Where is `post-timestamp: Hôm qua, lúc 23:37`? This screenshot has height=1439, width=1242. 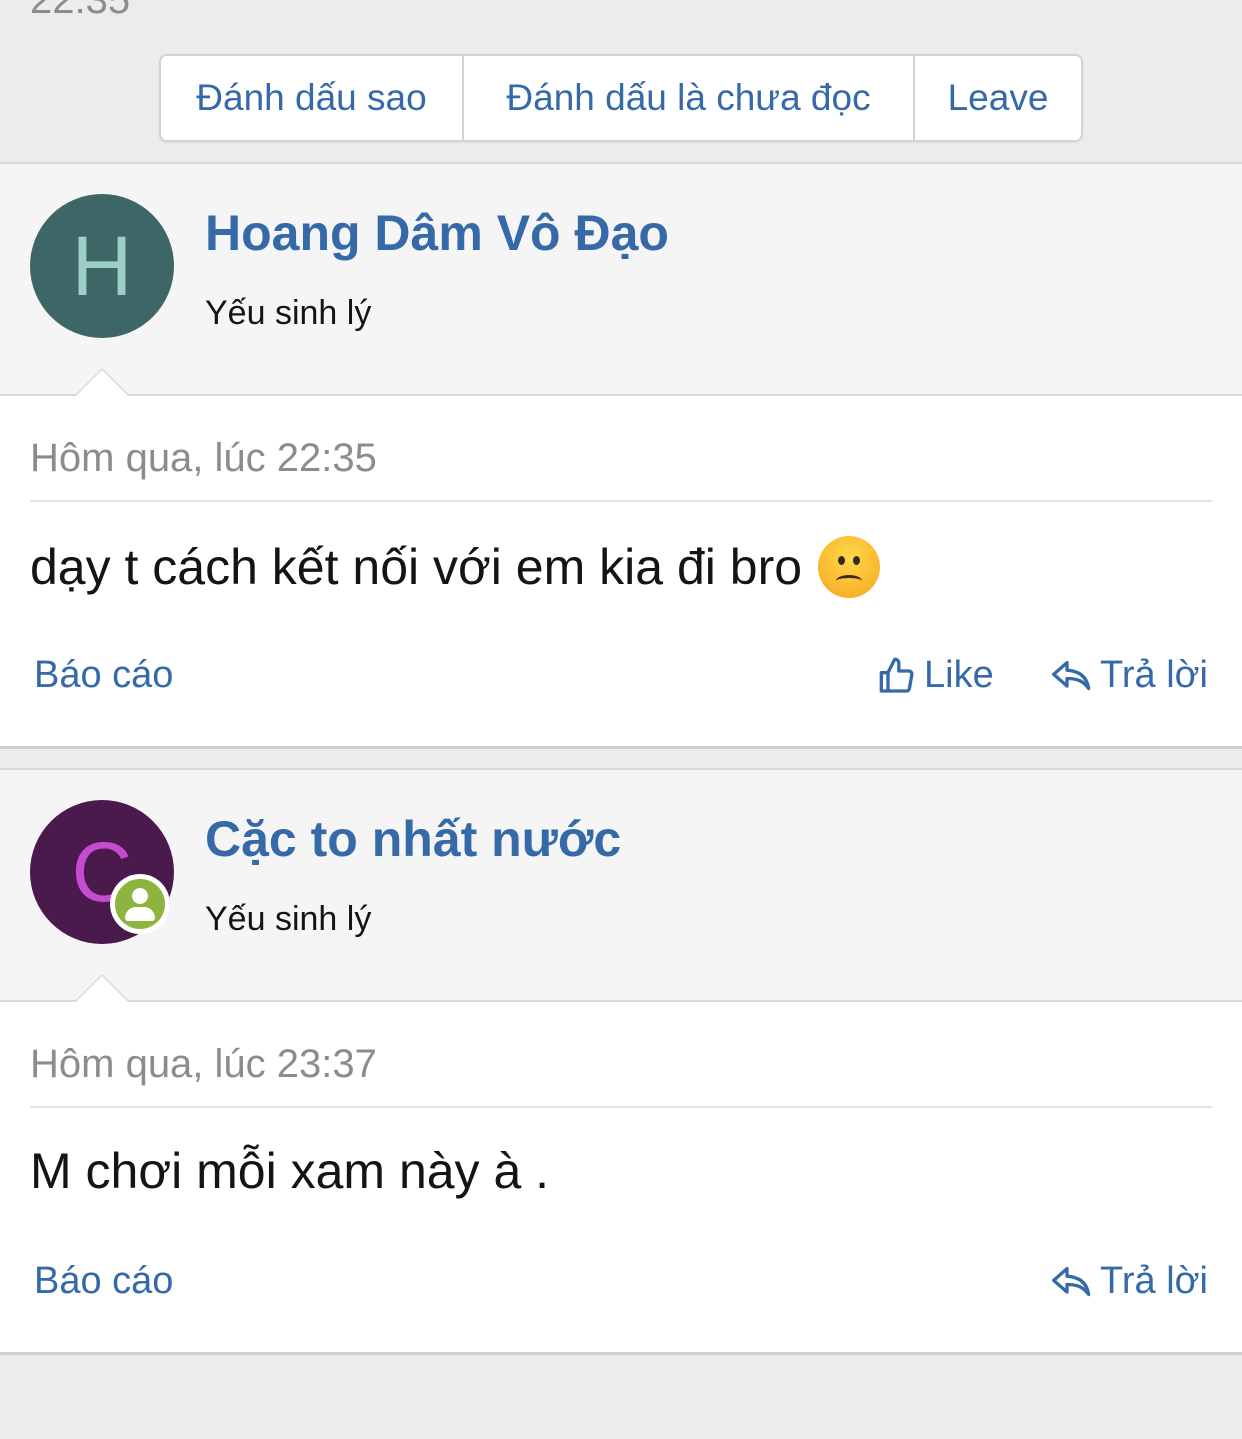
post-timestamp: Hôm qua, lúc 23:37 is located at coordinates (203, 1064).